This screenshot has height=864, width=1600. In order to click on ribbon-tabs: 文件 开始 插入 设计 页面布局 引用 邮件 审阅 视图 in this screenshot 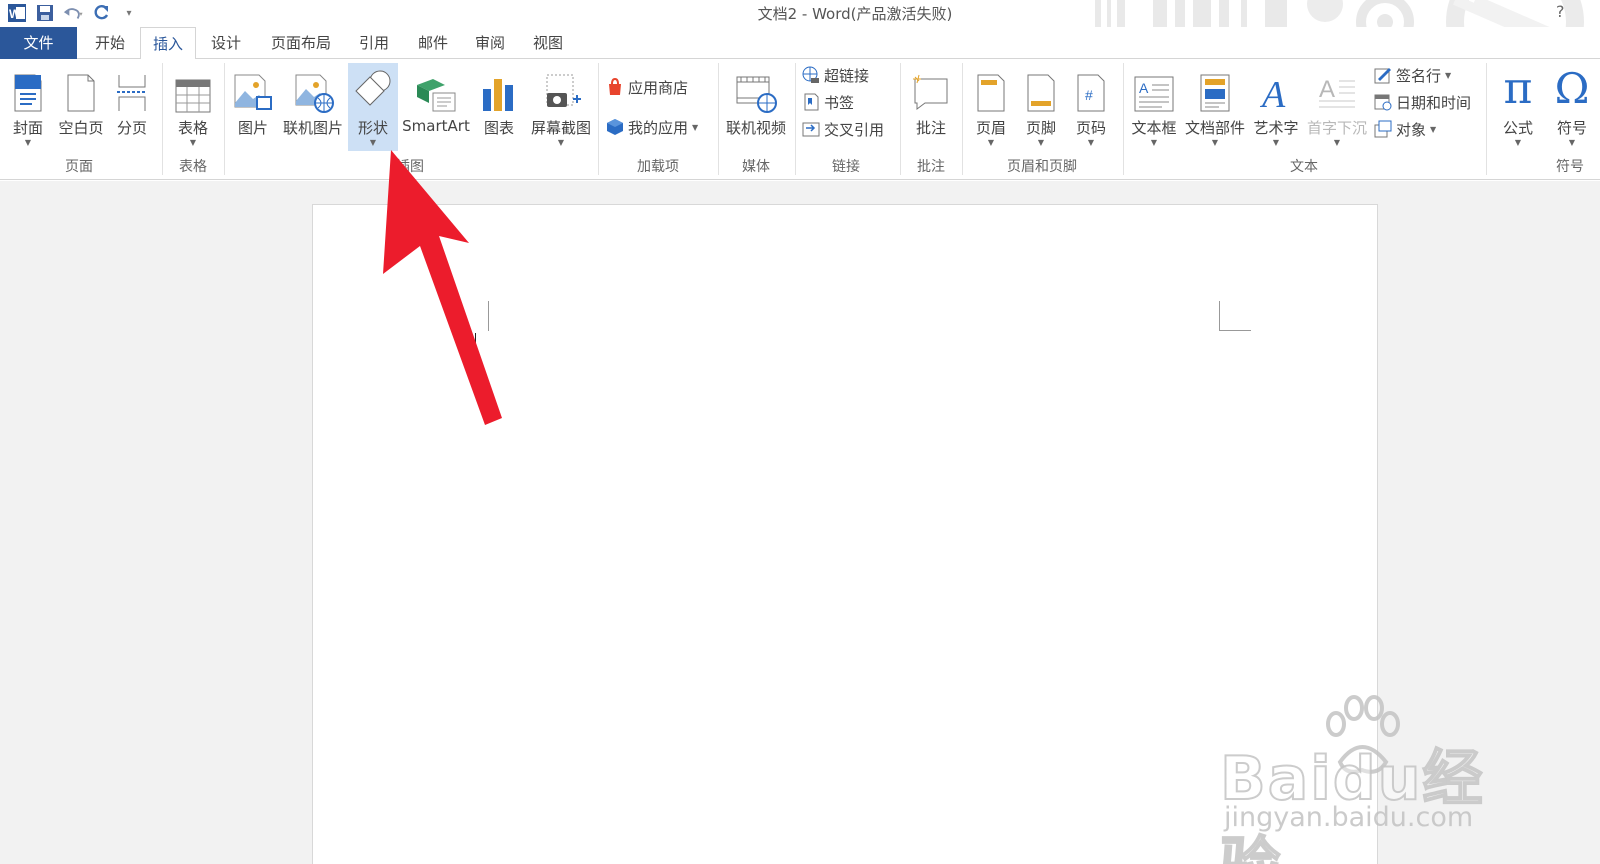, I will do `click(800, 43)`.